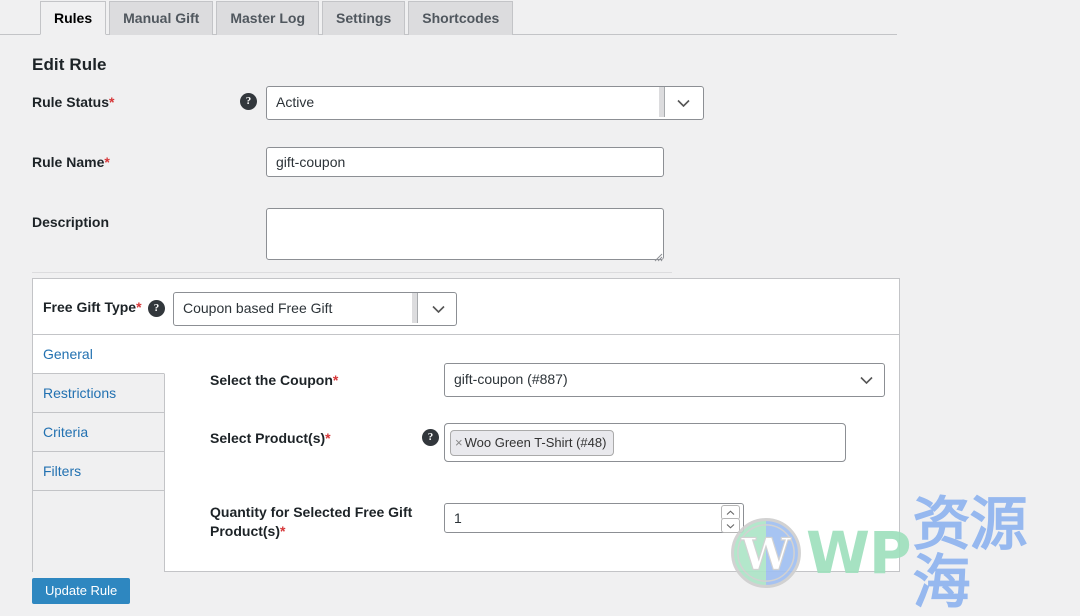  What do you see at coordinates (465, 234) in the screenshot?
I see `description-textarea` at bounding box center [465, 234].